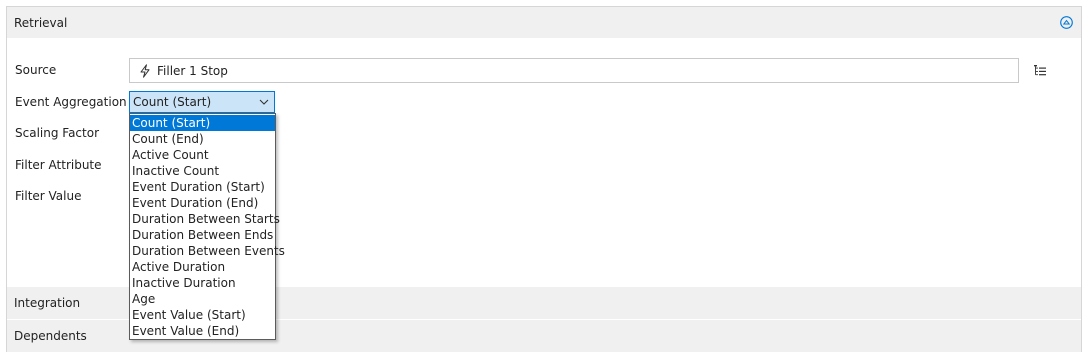 The width and height of the screenshot is (1088, 358). Describe the element at coordinates (41, 22) in the screenshot. I see `retrieval-section-title: Retrieval` at that location.